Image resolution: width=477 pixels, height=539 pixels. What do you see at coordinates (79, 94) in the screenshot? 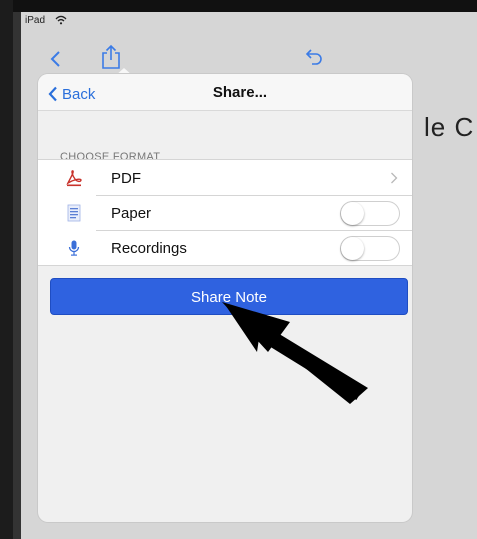
I see `back-label: Back` at bounding box center [79, 94].